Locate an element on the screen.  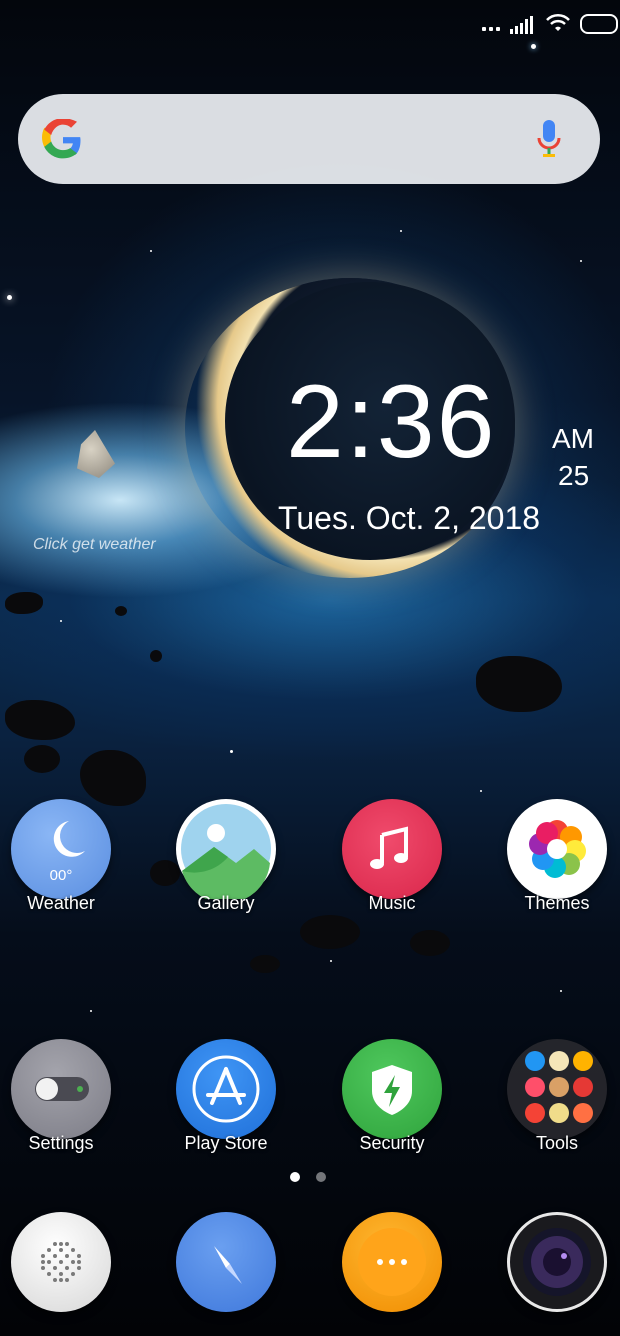
wifi-icon is located at coordinates (558, 22).